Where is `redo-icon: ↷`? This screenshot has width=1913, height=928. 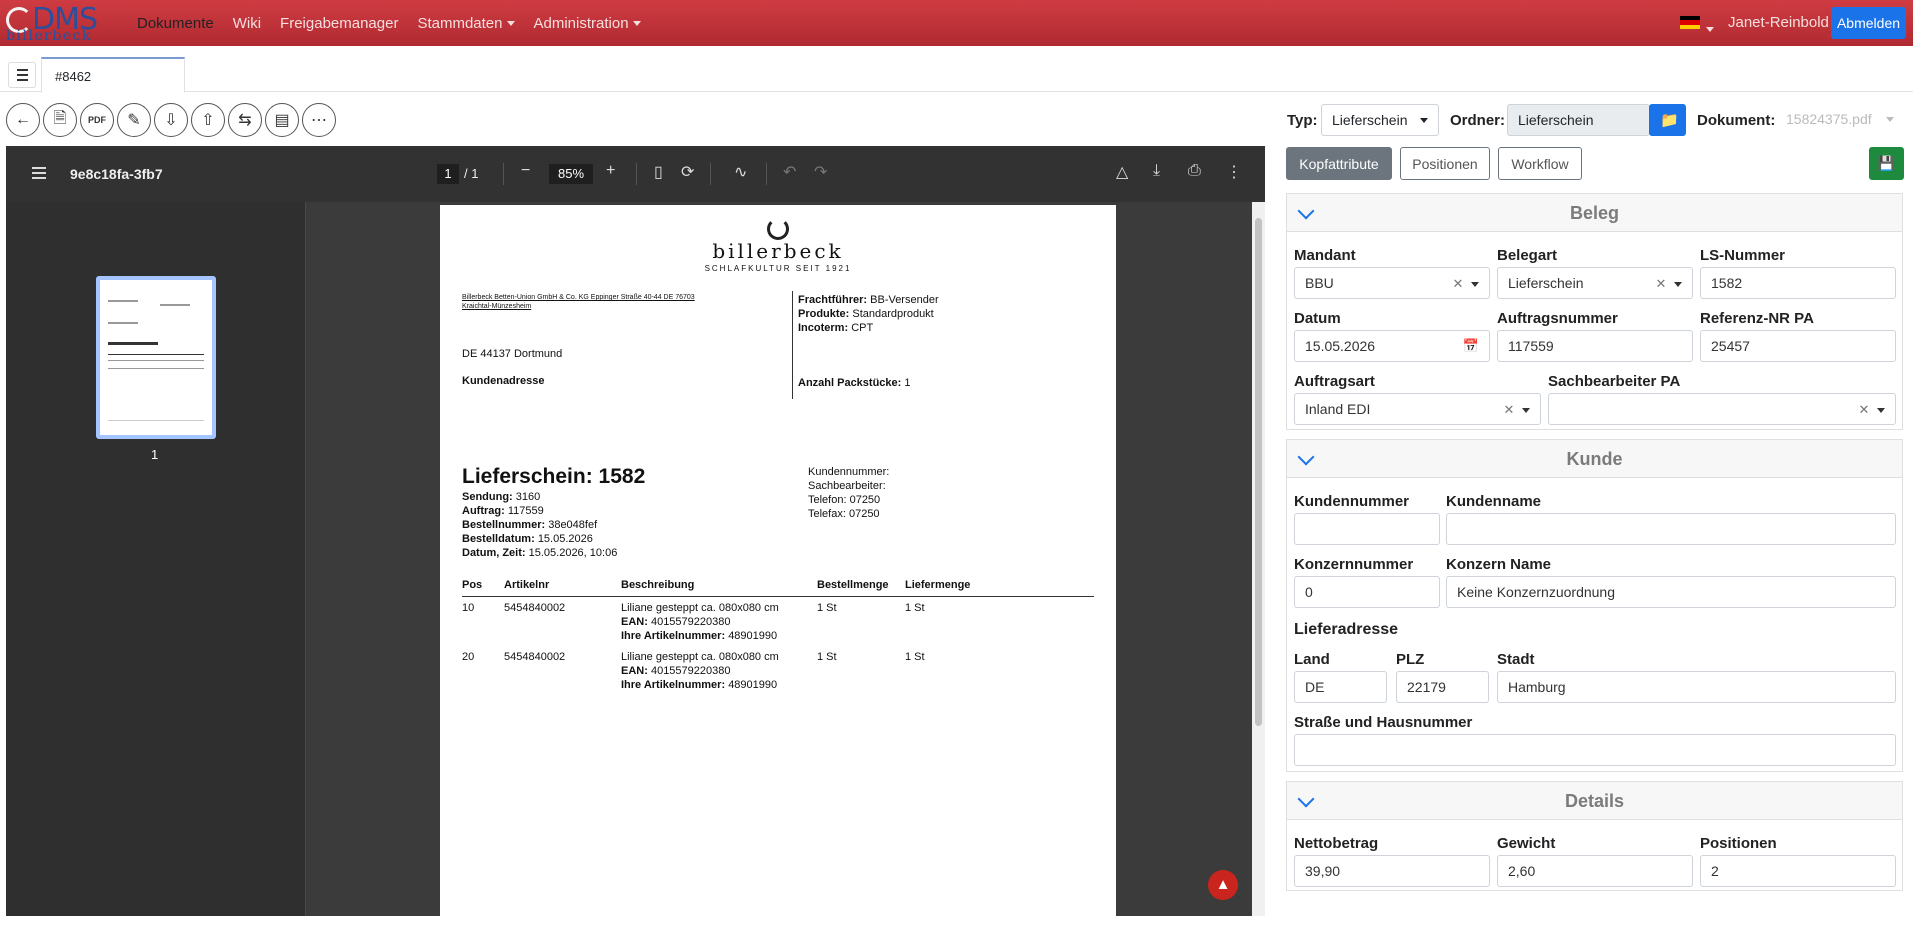 redo-icon: ↷ is located at coordinates (820, 172).